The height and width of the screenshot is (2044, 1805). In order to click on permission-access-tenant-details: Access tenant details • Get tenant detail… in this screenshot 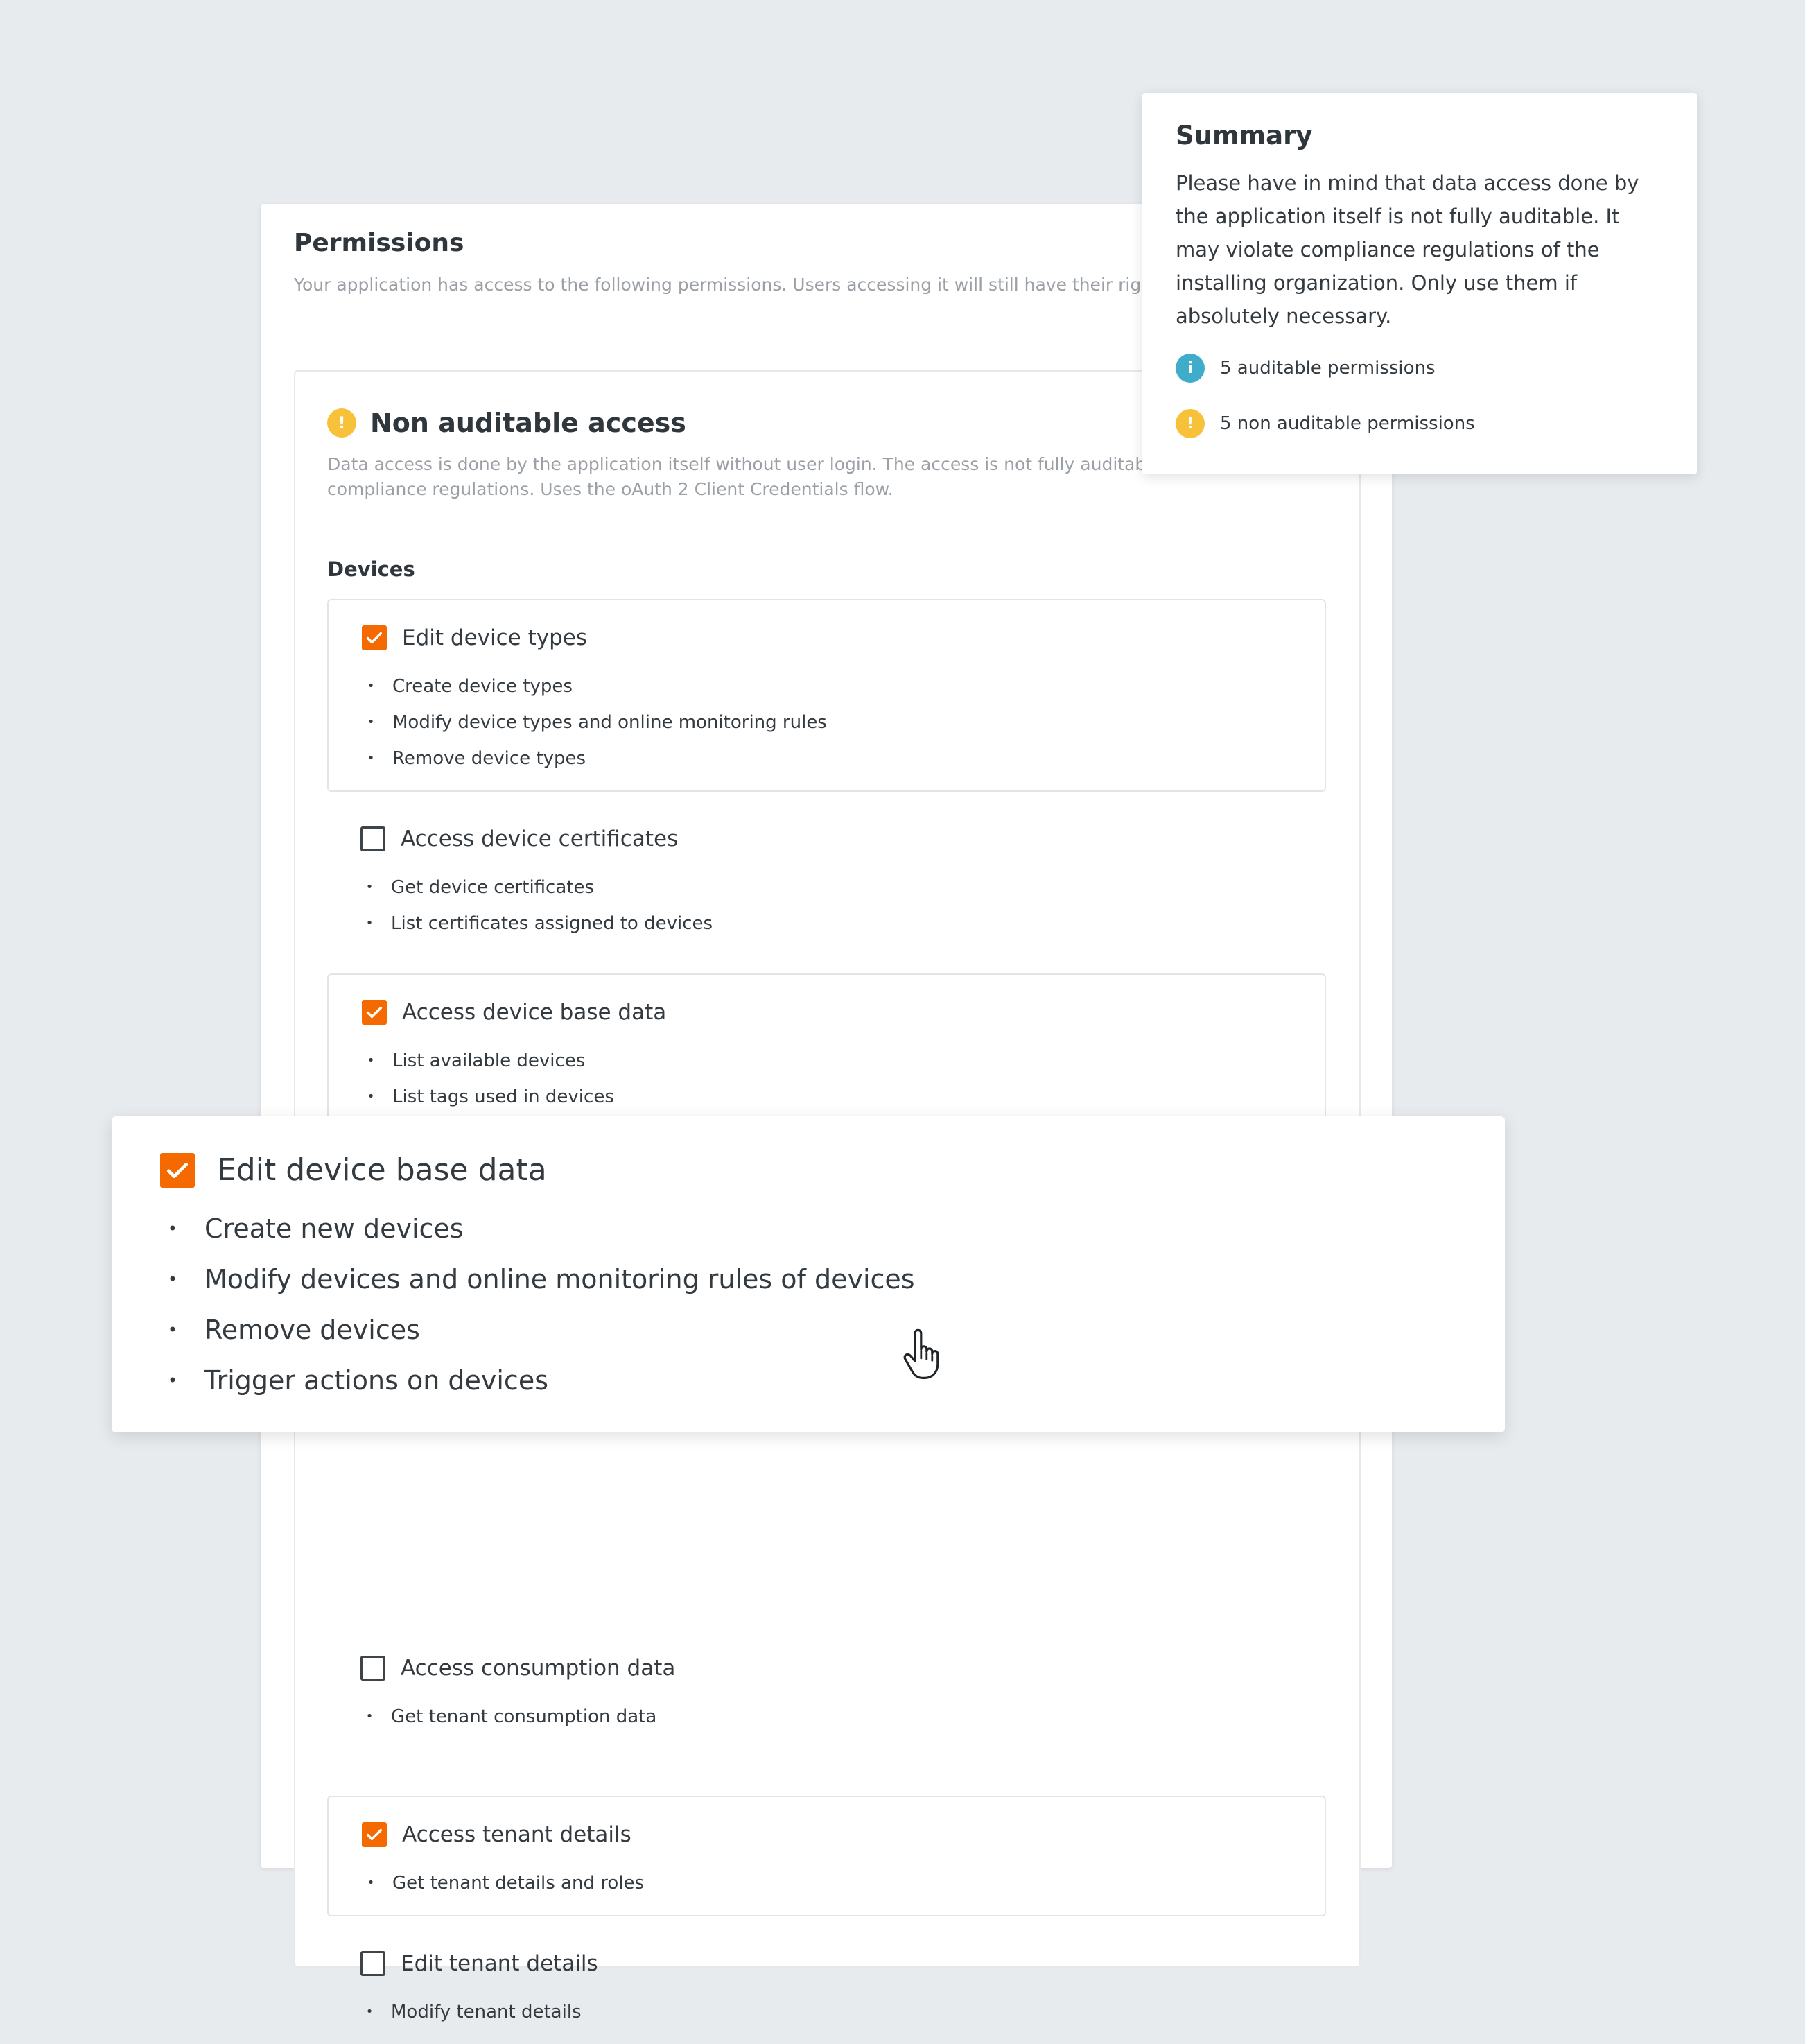, I will do `click(826, 1856)`.